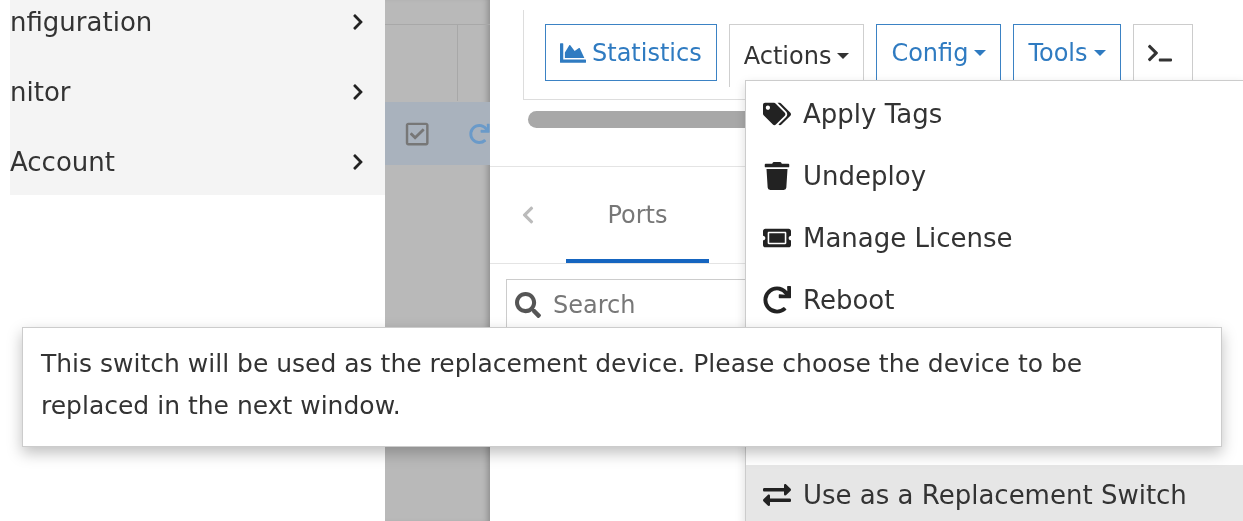 This screenshot has width=1243, height=521. Describe the element at coordinates (40, 92) in the screenshot. I see `sidebar-item-label: nitor` at that location.